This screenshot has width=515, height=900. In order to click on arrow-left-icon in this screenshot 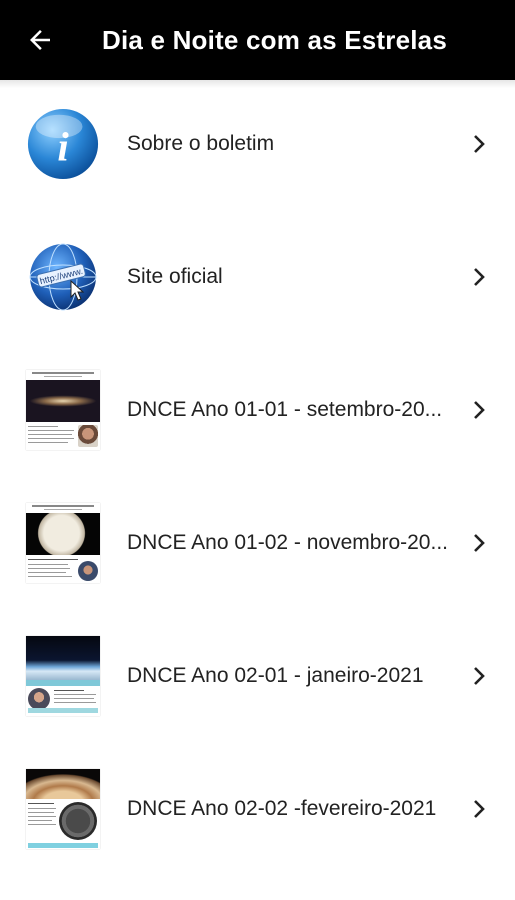, I will do `click(40, 40)`.